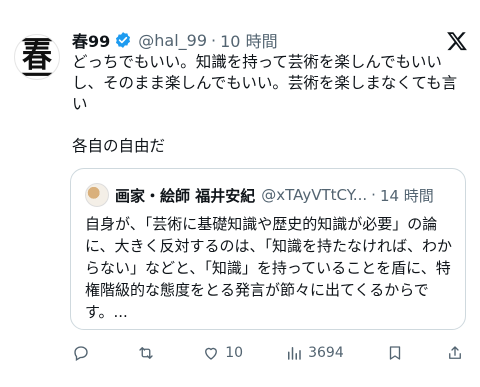 This screenshot has height=387, width=480. I want to click on post-time: 10 時間, so click(248, 40).